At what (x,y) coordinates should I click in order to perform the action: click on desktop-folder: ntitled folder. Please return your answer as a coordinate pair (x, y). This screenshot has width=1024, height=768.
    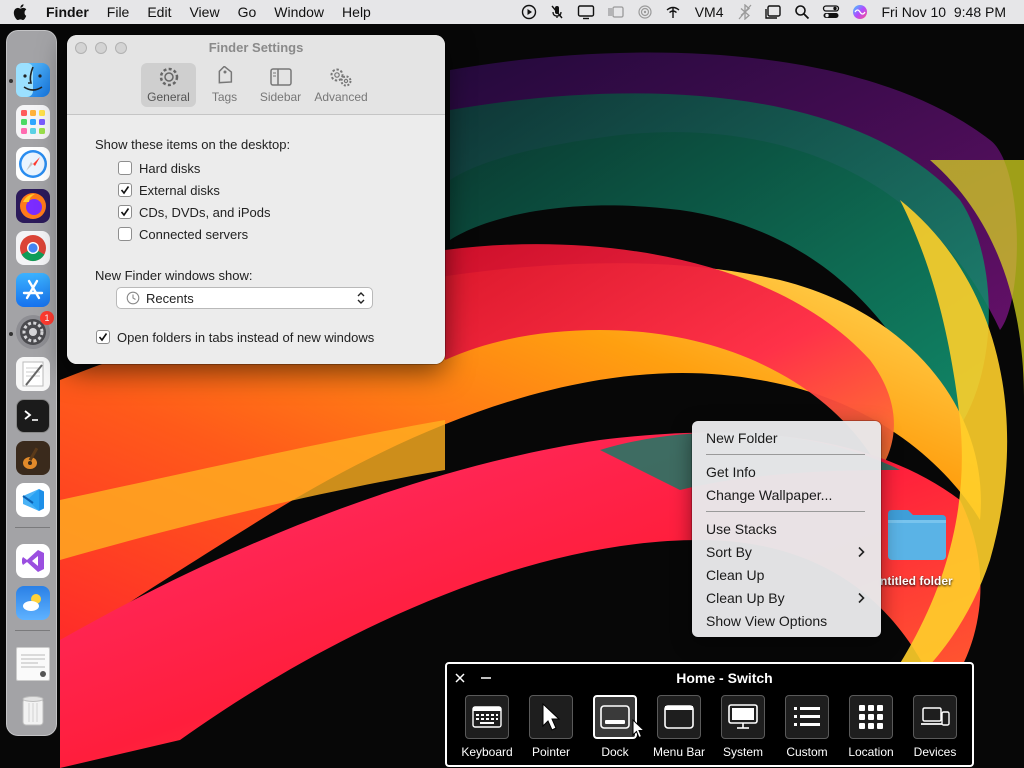
    Looking at the image, I should click on (921, 548).